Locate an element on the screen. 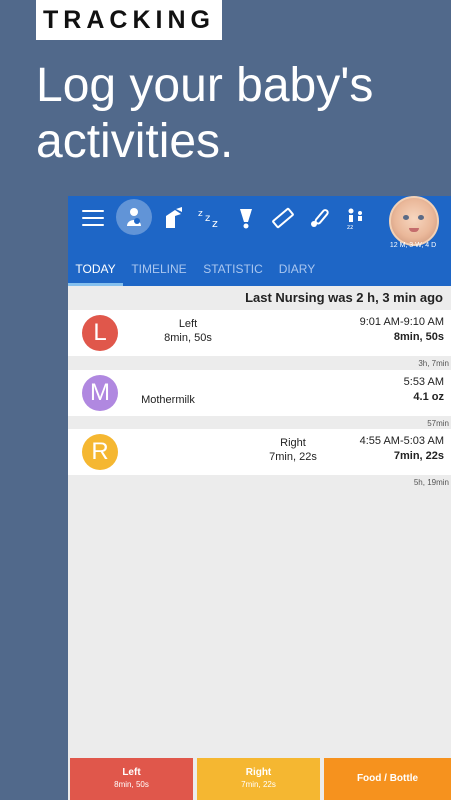  tab-bar: TODAY TIMELINE STATISTIC DIARY is located at coordinates (259, 271).